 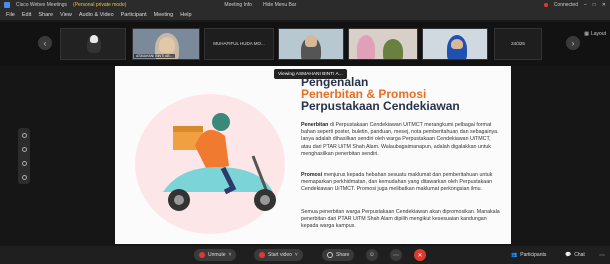 I want to click on zoom-out-icon, so click(x=24, y=163).